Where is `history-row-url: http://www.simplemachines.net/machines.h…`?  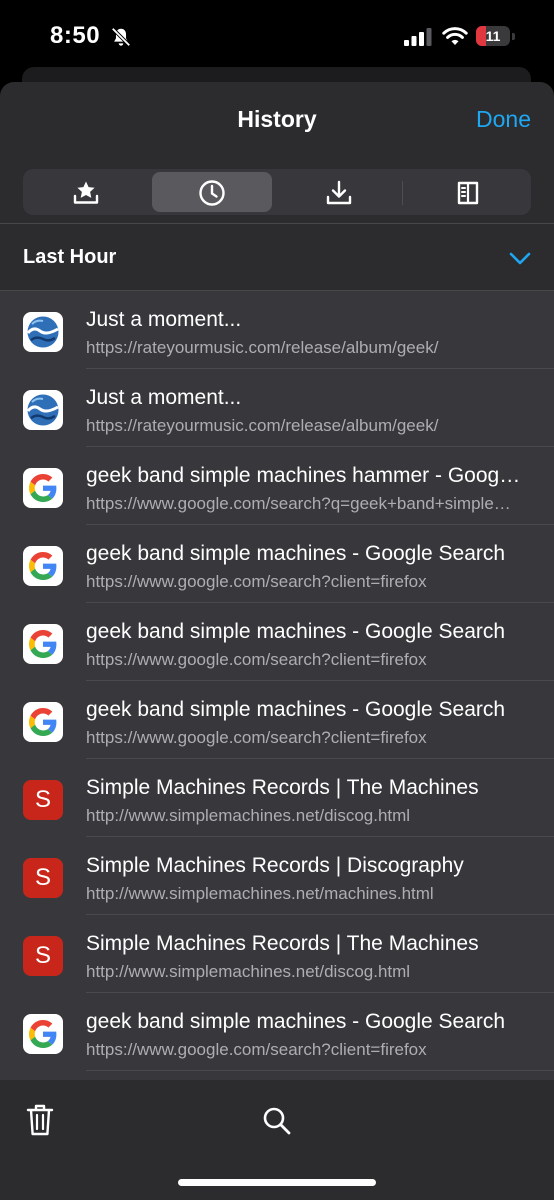 history-row-url: http://www.simplemachines.net/machines.h… is located at coordinates (260, 893).